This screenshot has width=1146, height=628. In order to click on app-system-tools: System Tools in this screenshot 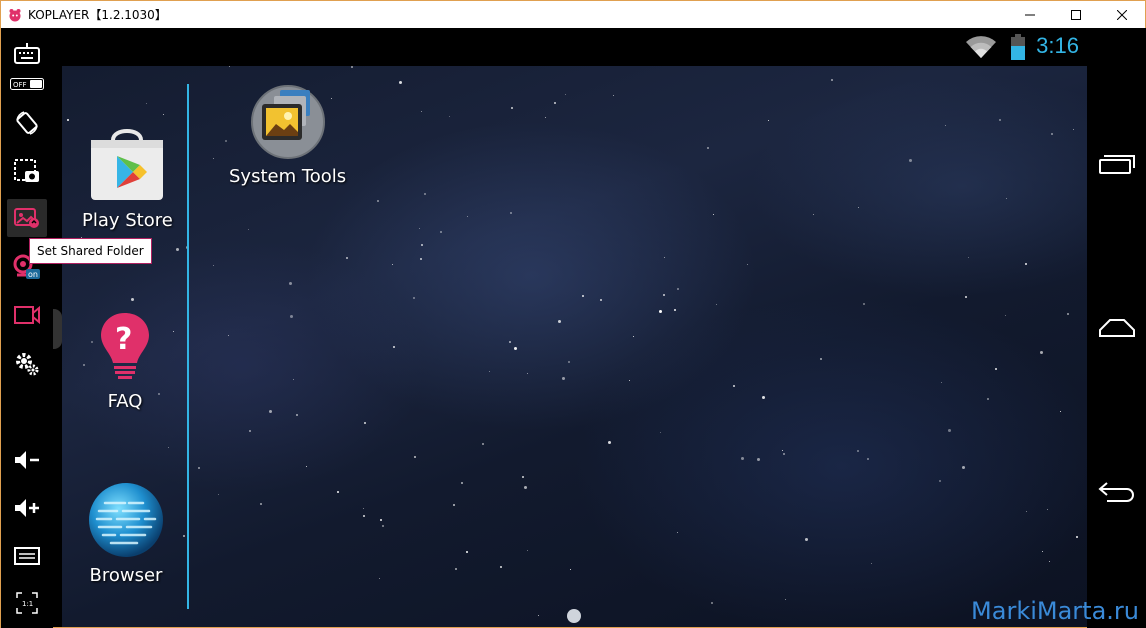, I will do `click(287, 135)`.